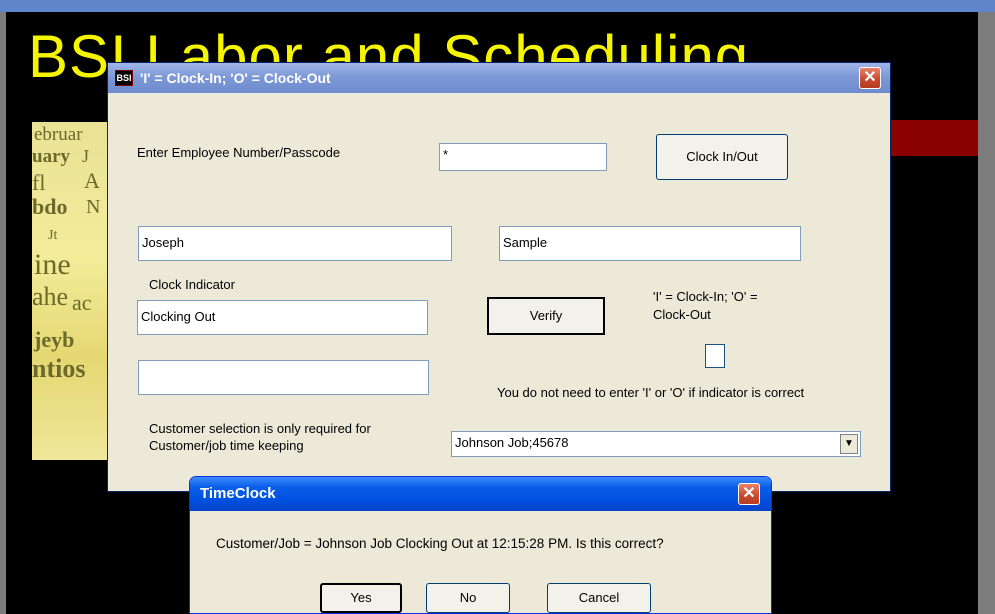  Describe the element at coordinates (599, 598) in the screenshot. I see `cancel-button: Cancel` at that location.